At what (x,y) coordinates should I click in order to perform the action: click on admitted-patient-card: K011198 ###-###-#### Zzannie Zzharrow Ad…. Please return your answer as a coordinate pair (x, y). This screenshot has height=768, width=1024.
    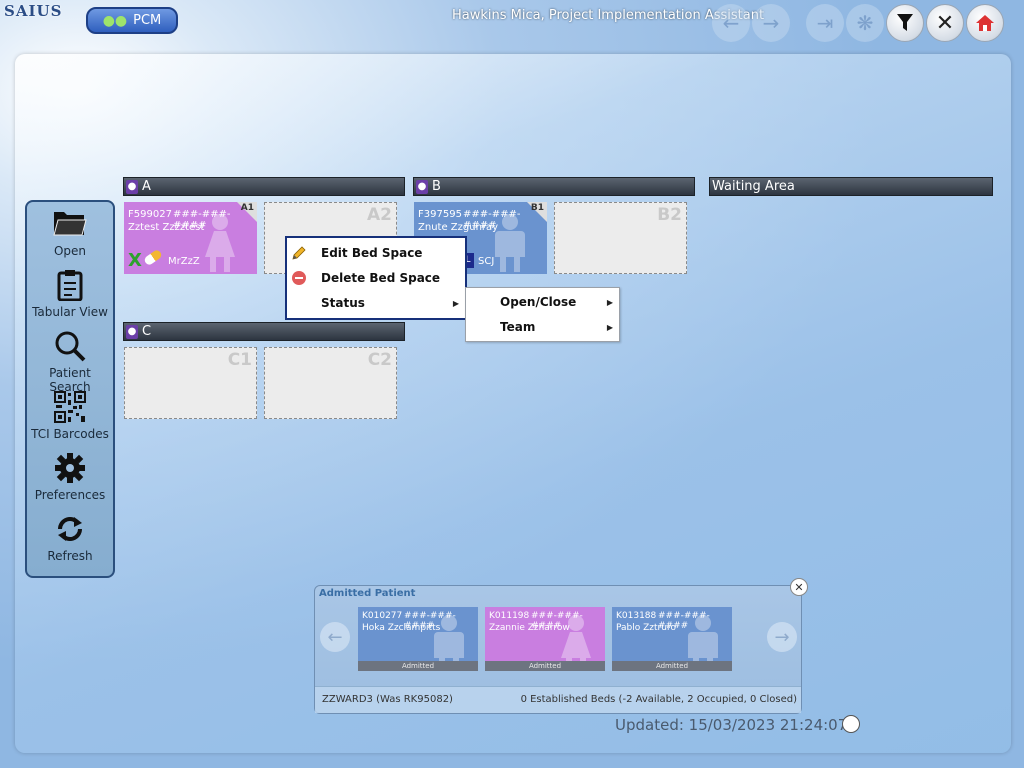
    Looking at the image, I should click on (545, 639).